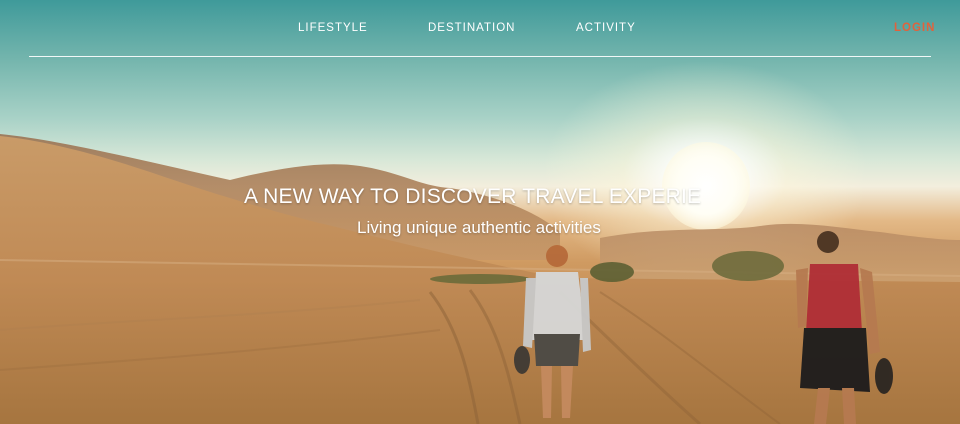 This screenshot has width=960, height=424. What do you see at coordinates (473, 196) in the screenshot?
I see `hero-headline: A NEW WAY TO DISCOVER TRAVEL EXPERIE` at bounding box center [473, 196].